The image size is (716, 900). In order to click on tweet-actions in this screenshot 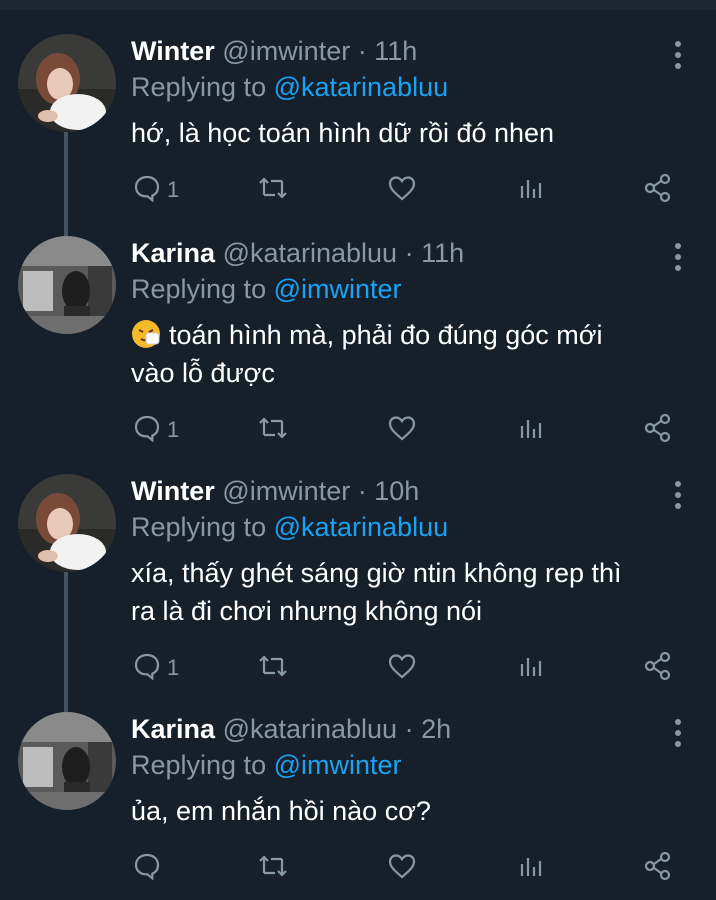, I will do `click(411, 868)`.